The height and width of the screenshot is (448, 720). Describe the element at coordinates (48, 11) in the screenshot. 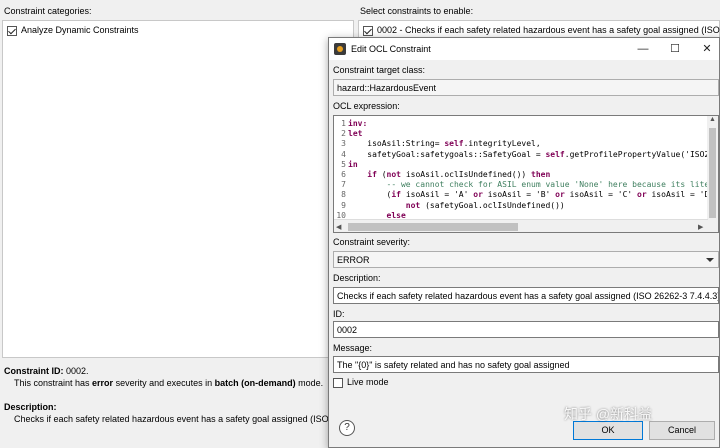

I see `constraint-categories-title: Constraint categories:` at that location.